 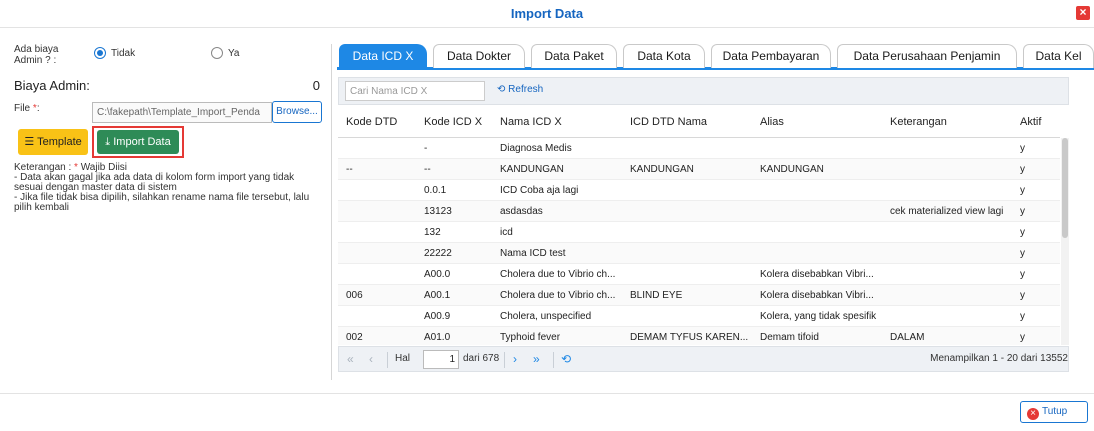 I want to click on page-number-input: 1, so click(x=441, y=359).